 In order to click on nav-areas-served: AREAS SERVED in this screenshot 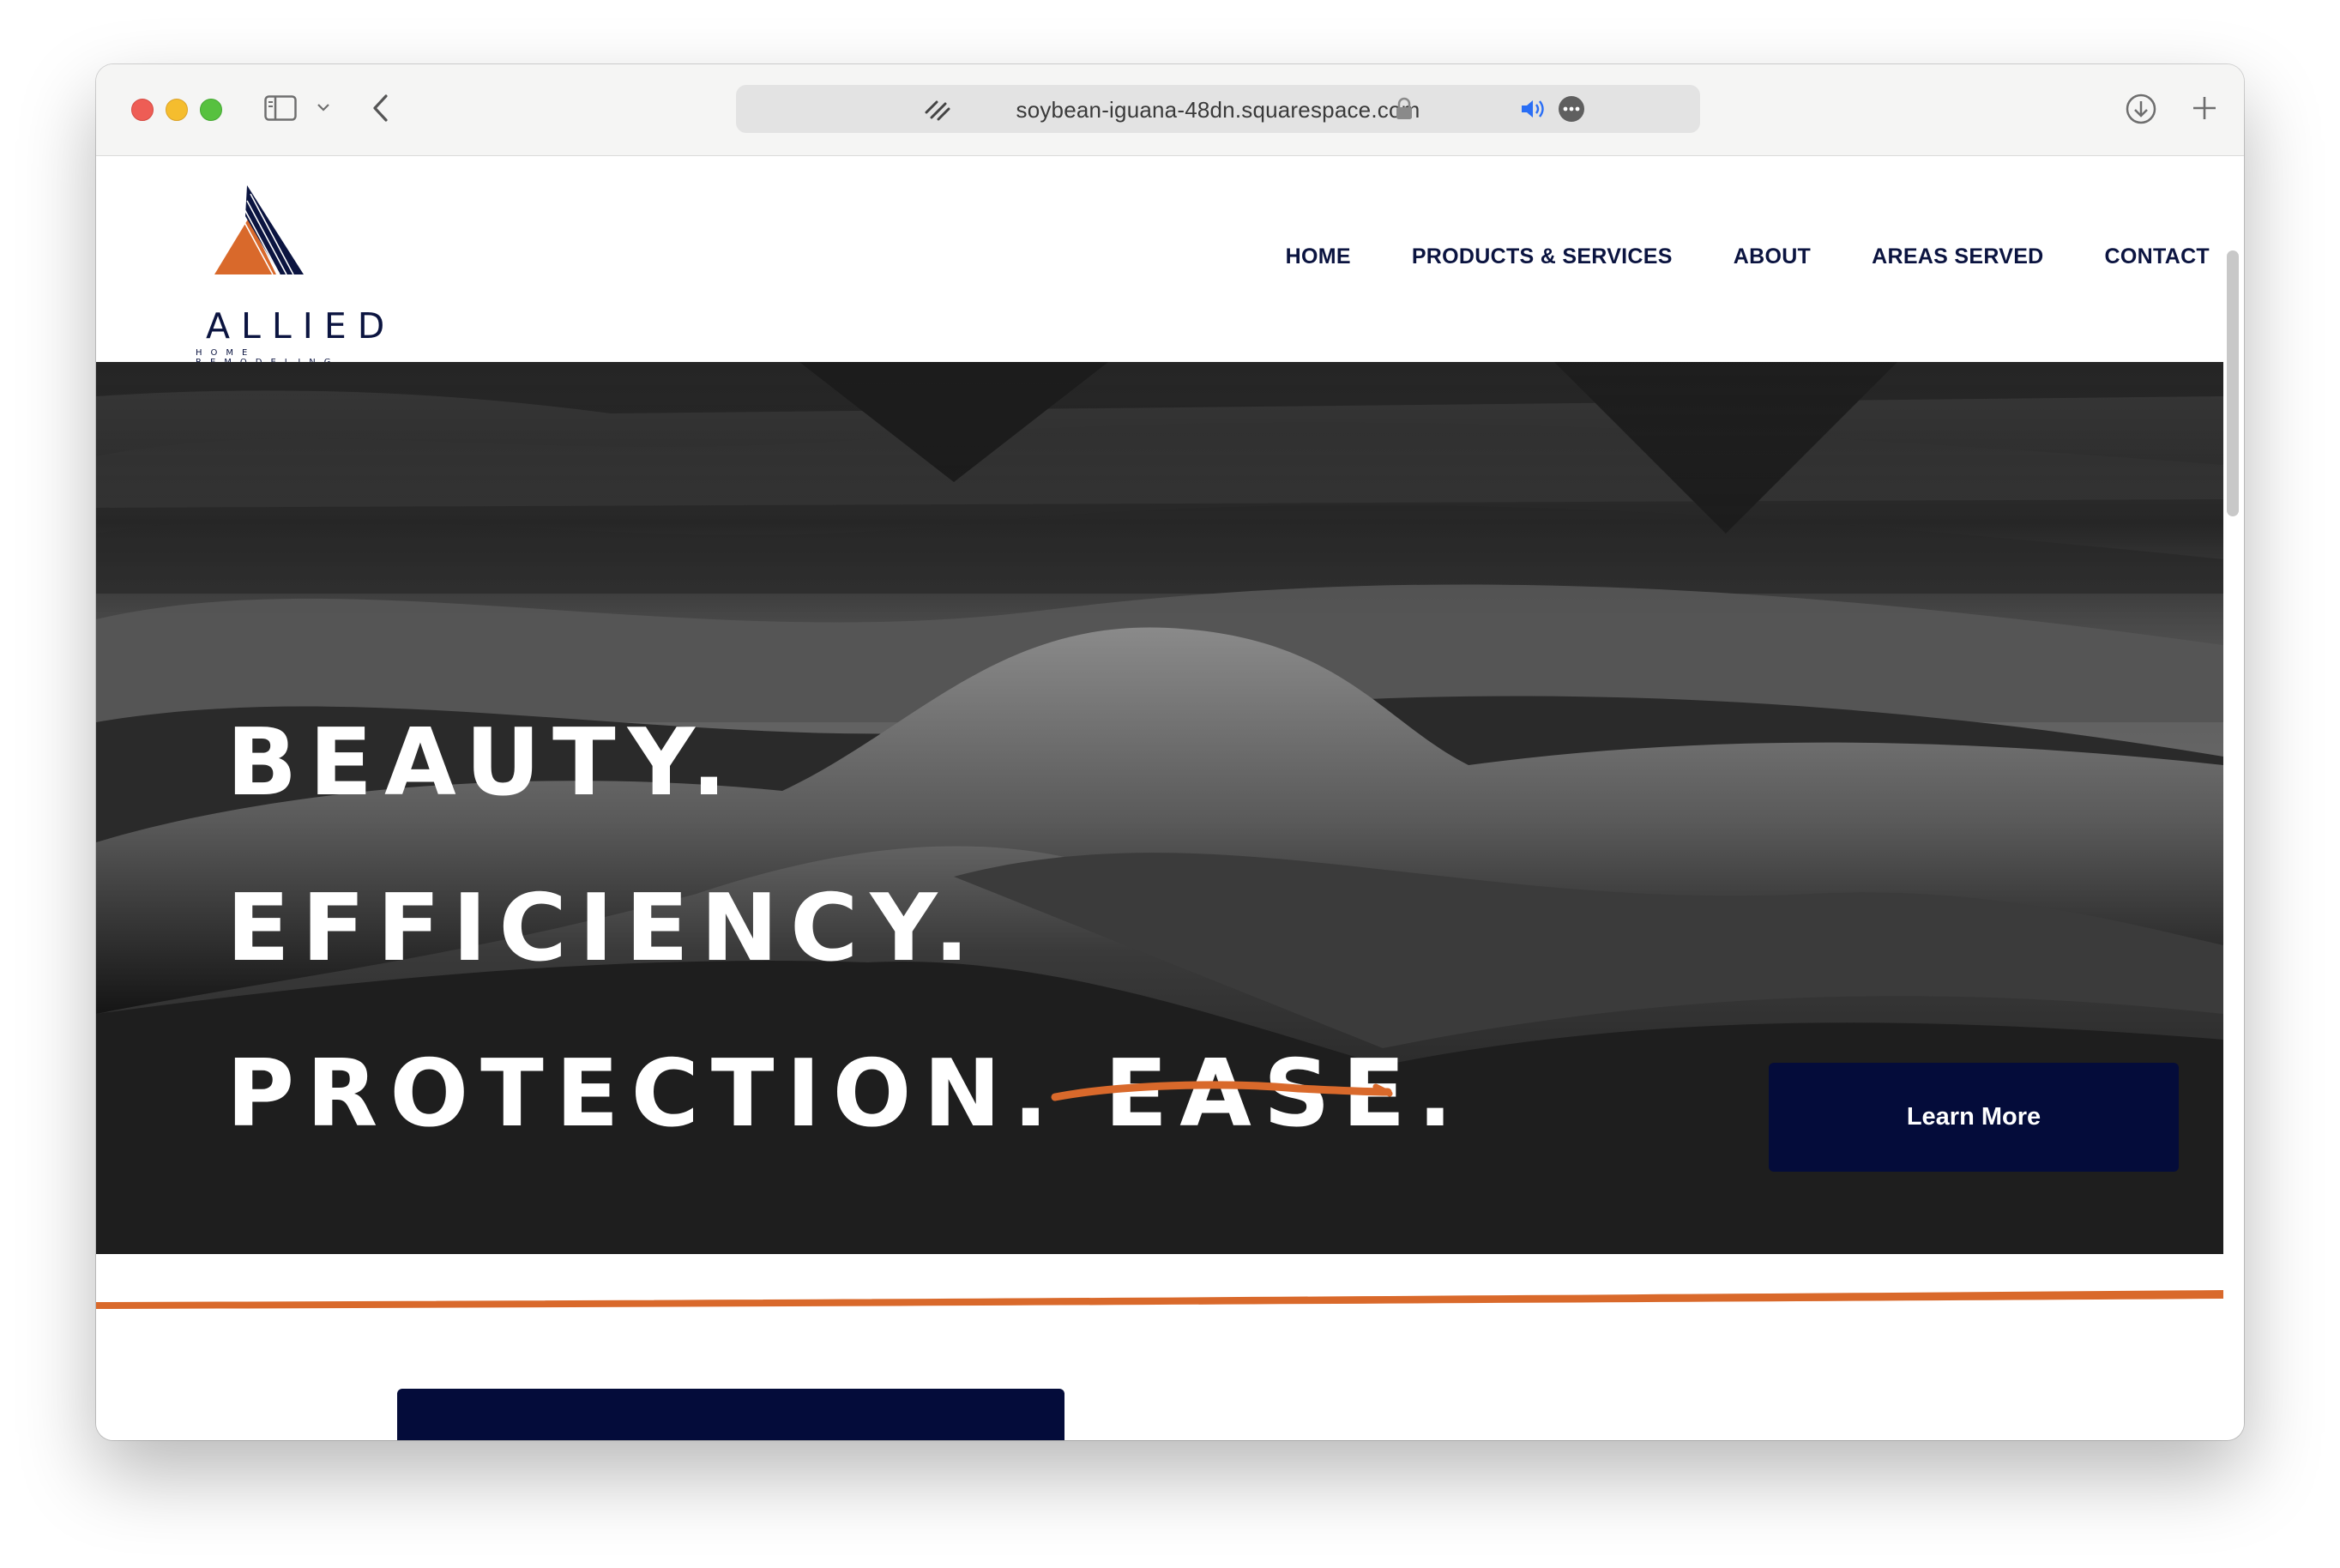, I will do `click(1958, 256)`.